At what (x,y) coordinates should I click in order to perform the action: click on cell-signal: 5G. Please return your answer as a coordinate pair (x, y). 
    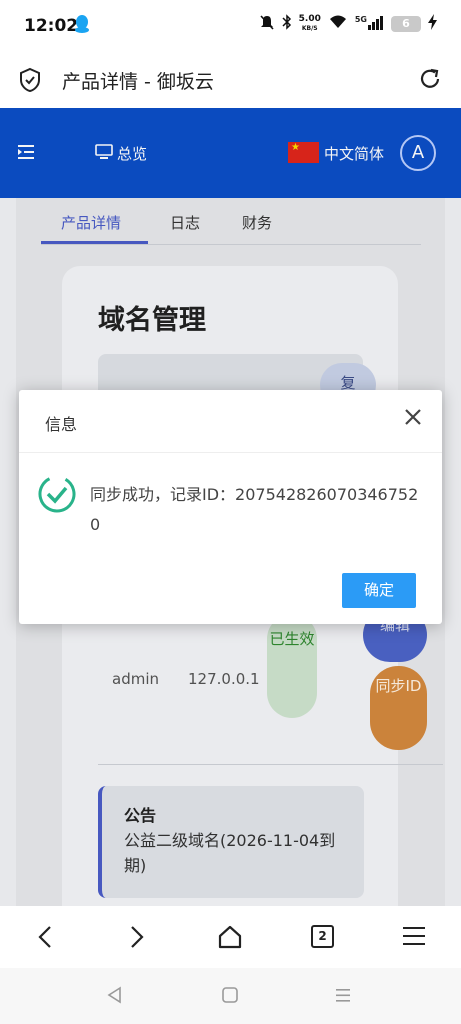
    Looking at the image, I should click on (369, 24).